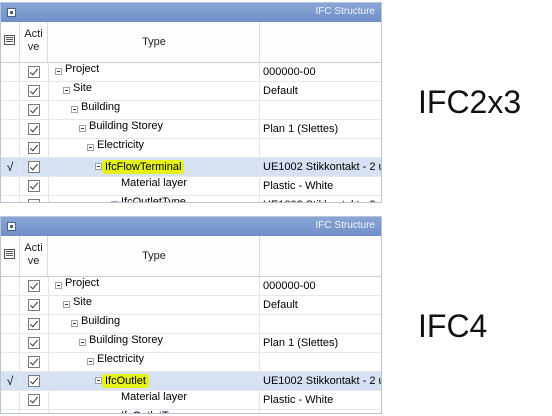 This screenshot has height=416, width=552. What do you see at coordinates (191, 381) in the screenshot?
I see `tree-row: √ IfcOutlet UE1002 Stikkontakt - 2 u` at bounding box center [191, 381].